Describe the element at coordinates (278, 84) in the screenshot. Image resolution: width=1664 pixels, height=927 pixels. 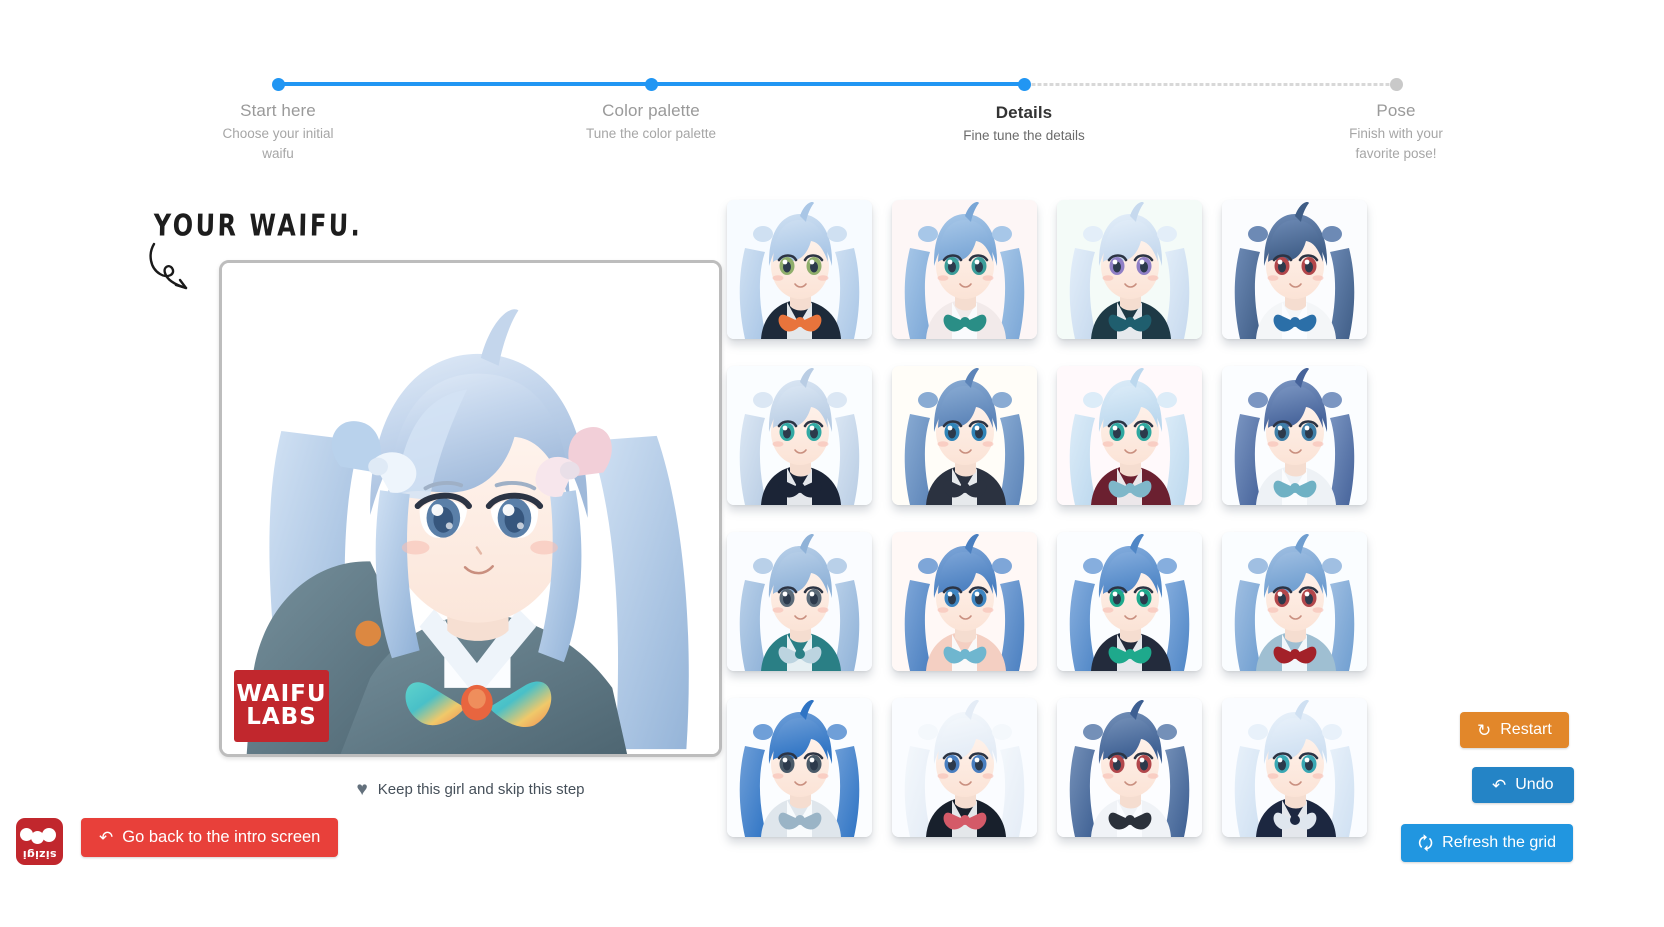
I see `stepper-dot-start-here` at that location.